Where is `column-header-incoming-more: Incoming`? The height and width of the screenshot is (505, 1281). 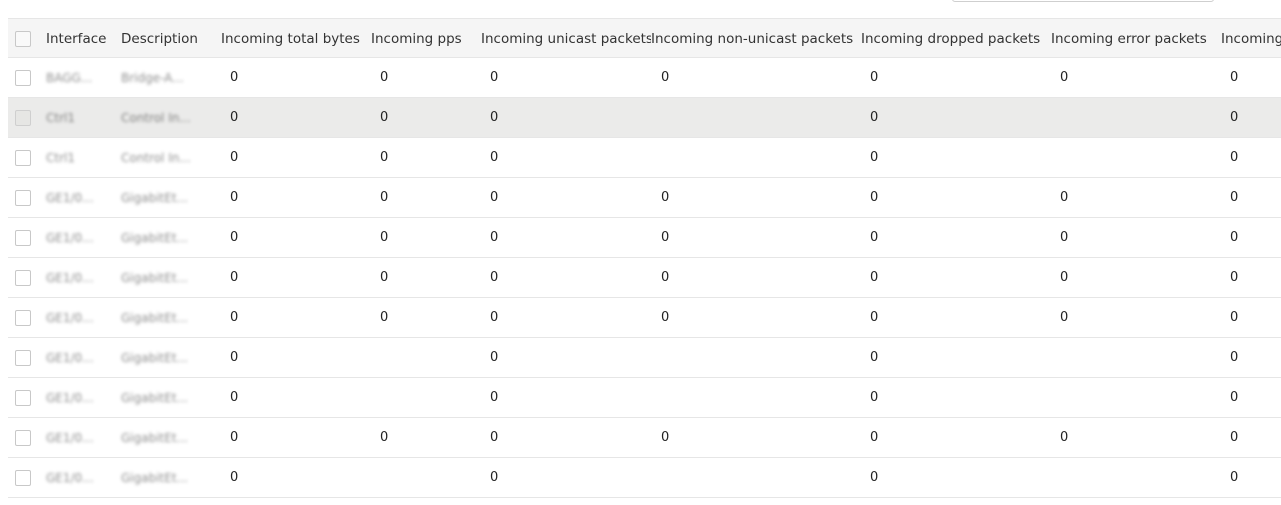
column-header-incoming-more: Incoming is located at coordinates (1251, 39).